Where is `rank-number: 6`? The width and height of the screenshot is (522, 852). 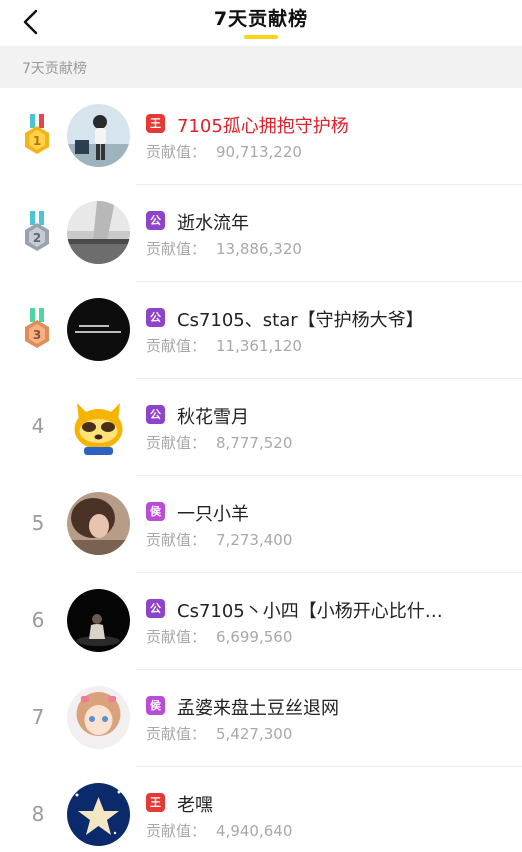
rank-number: 6 is located at coordinates (38, 620).